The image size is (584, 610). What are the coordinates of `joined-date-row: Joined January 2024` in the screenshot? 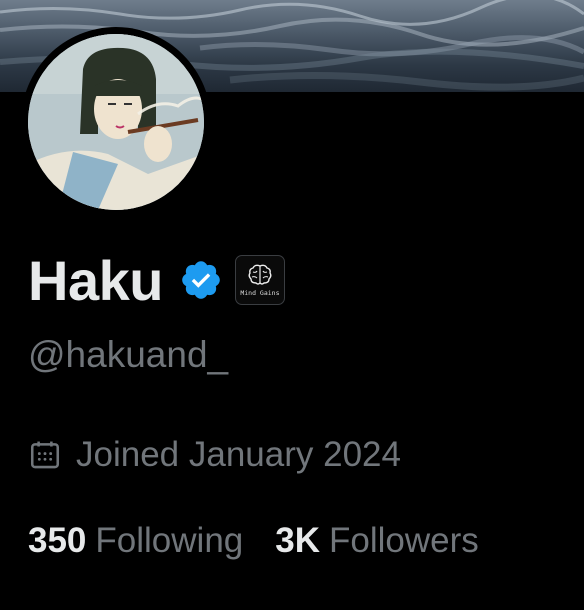 It's located at (214, 455).